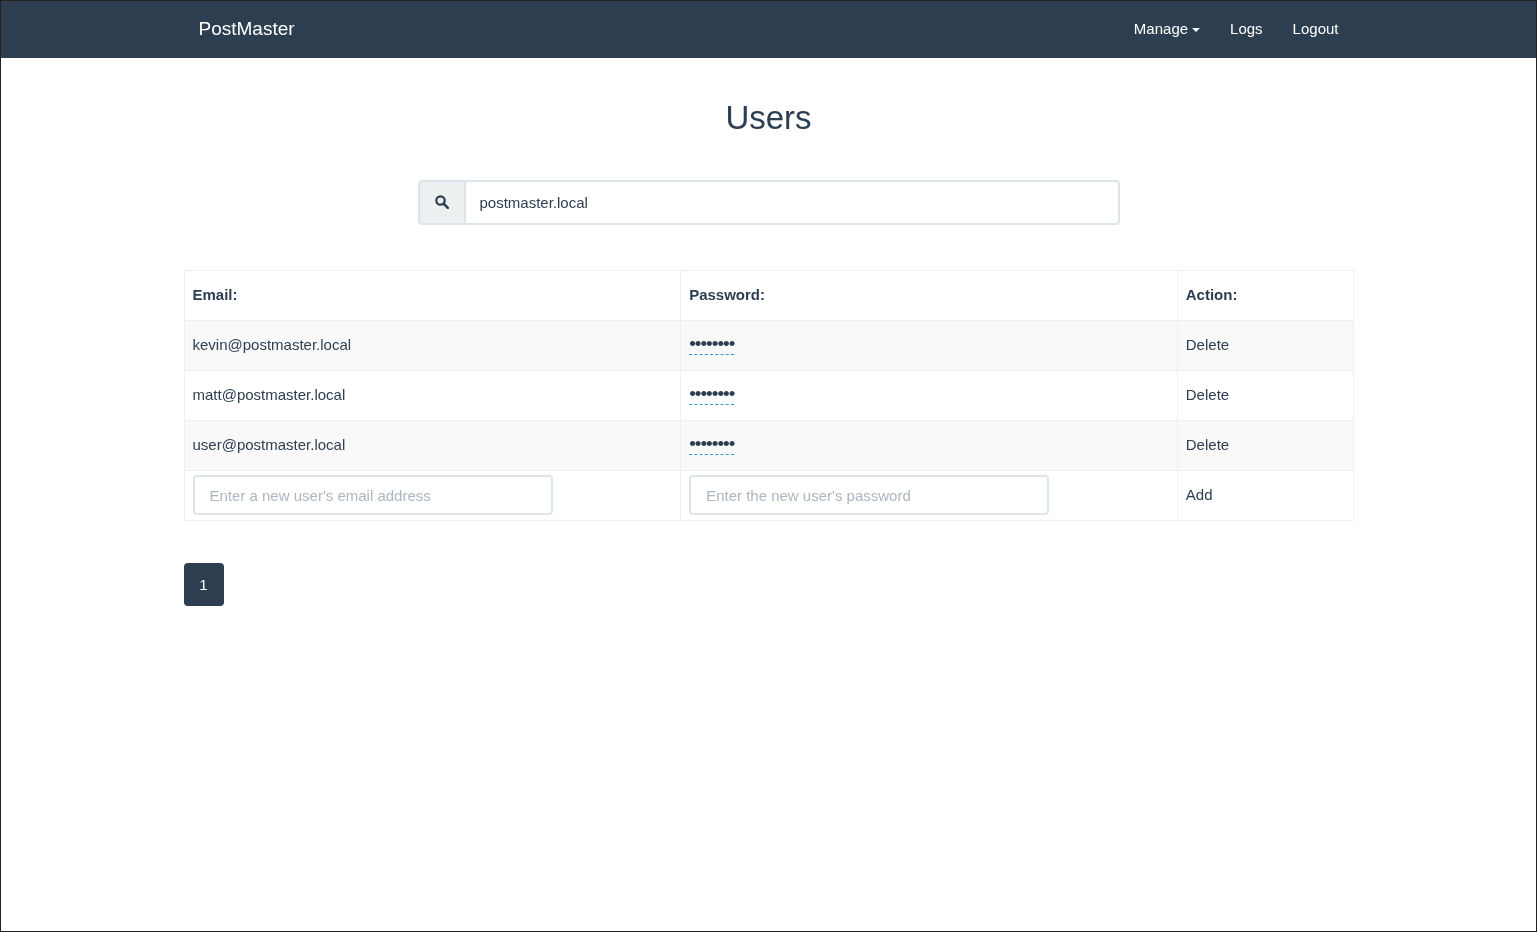 The width and height of the screenshot is (1537, 932). What do you see at coordinates (432, 395) in the screenshot?
I see `table-cell: matt@postmaster.local` at bounding box center [432, 395].